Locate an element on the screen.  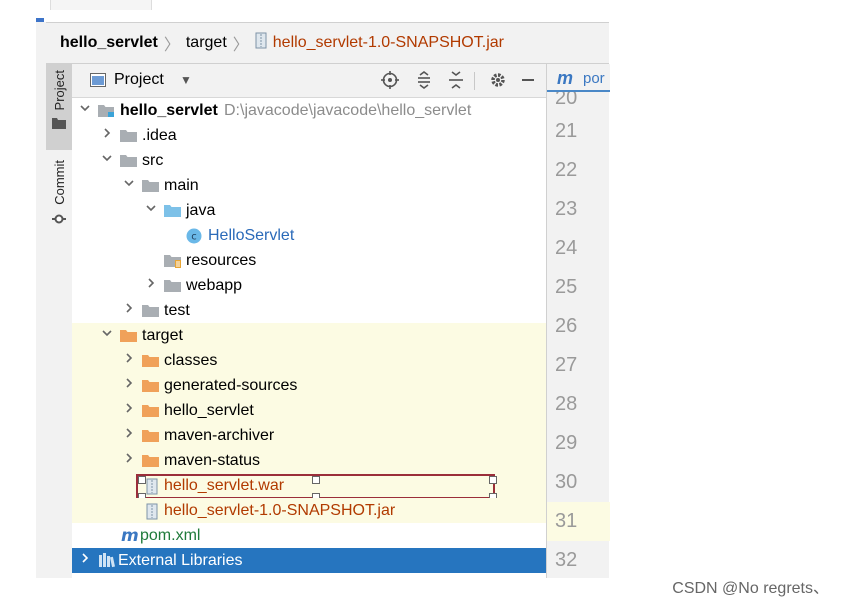
tree-item: target is located at coordinates (309, 335).